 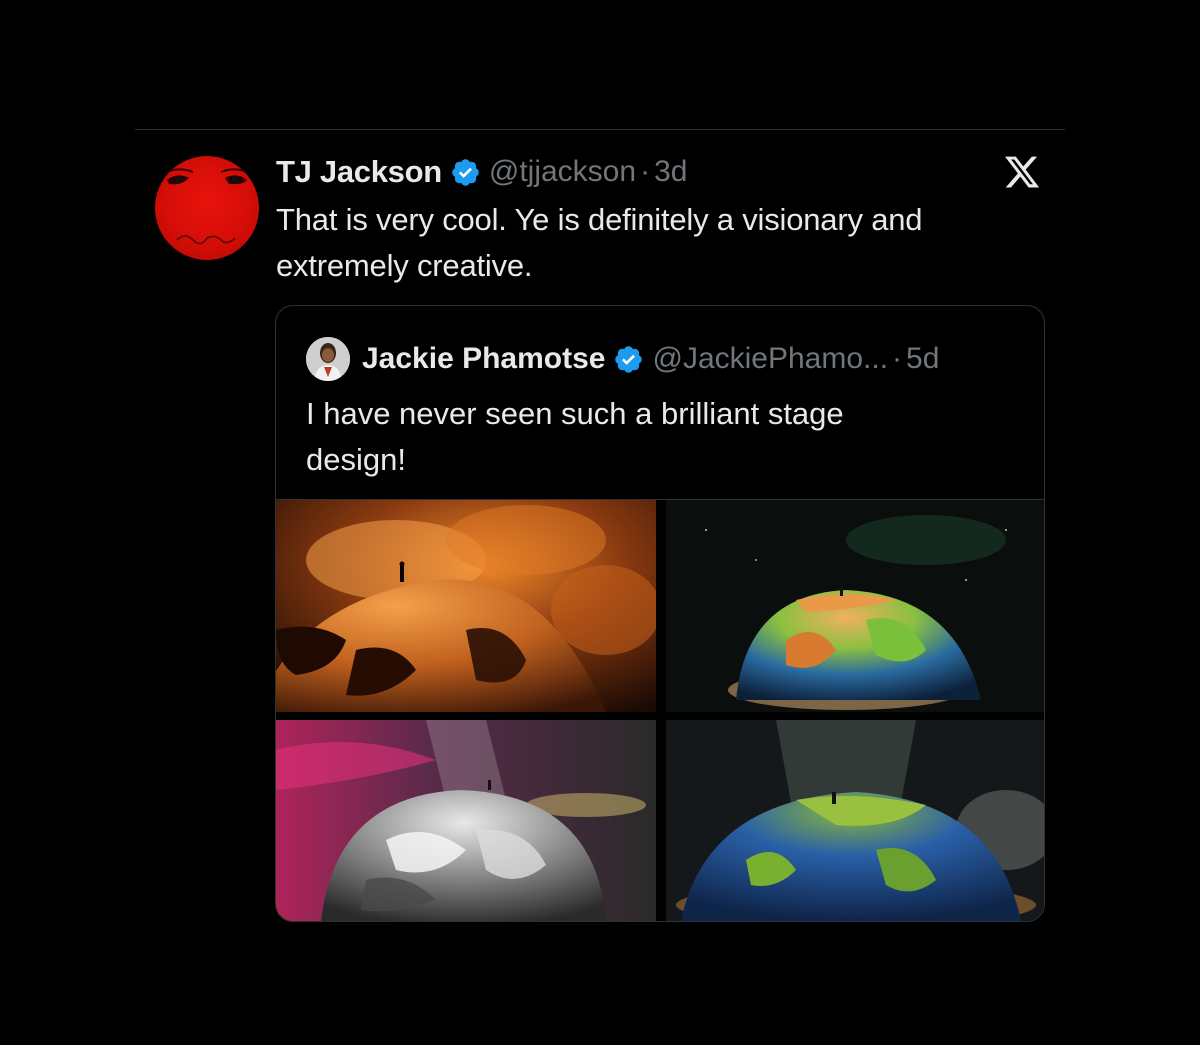 I want to click on top-divider, so click(x=600, y=129).